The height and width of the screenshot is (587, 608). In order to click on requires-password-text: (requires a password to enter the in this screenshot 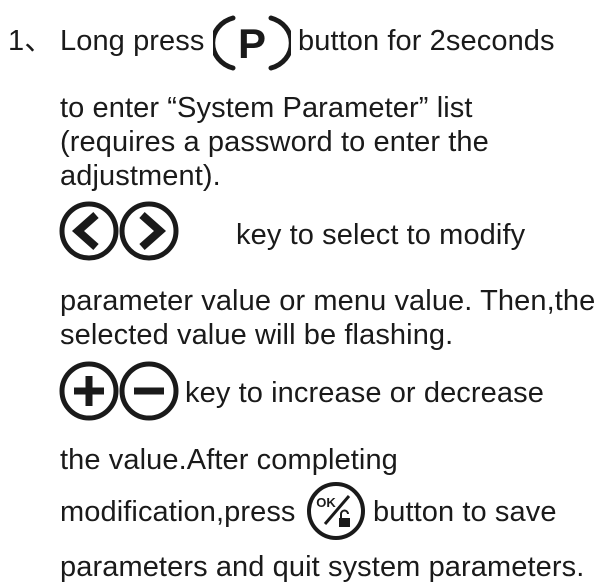, I will do `click(274, 142)`.